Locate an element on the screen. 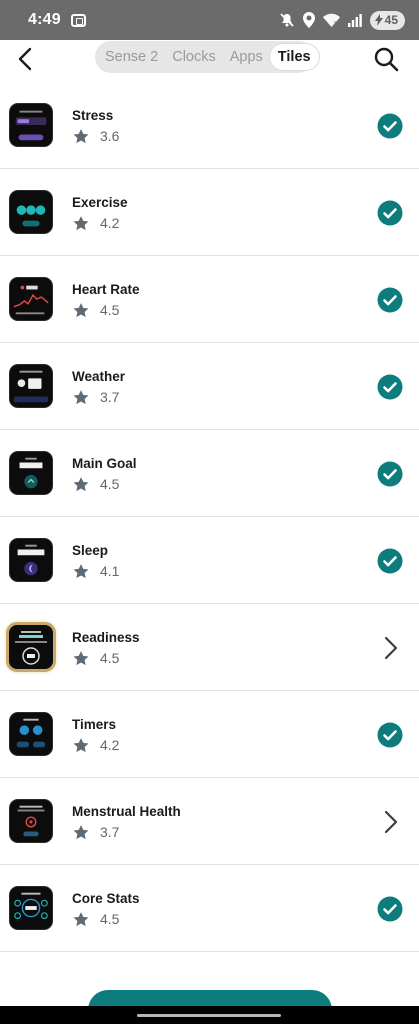  back-button is located at coordinates (25, 59).